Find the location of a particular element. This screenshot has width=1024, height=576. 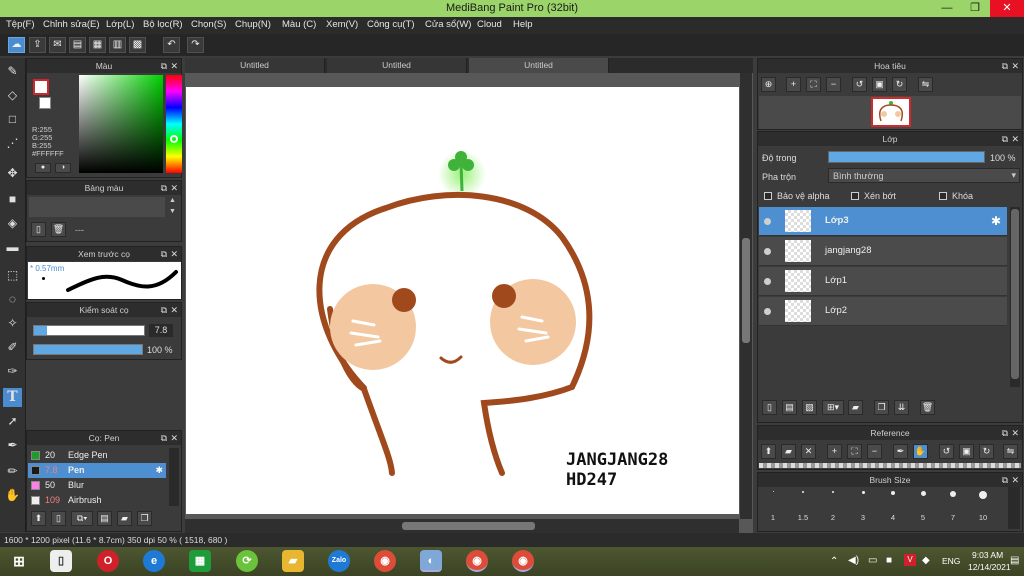

menu-color: Màu (C) is located at coordinates (299, 24).